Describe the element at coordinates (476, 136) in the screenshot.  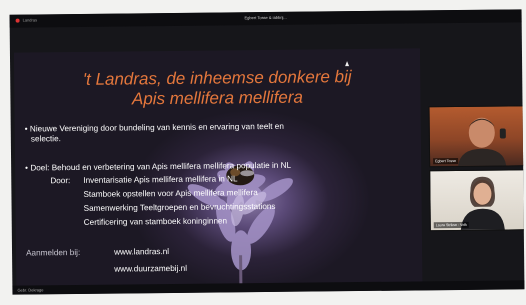
I see `participant-video-tile: Egbert Tosse` at that location.